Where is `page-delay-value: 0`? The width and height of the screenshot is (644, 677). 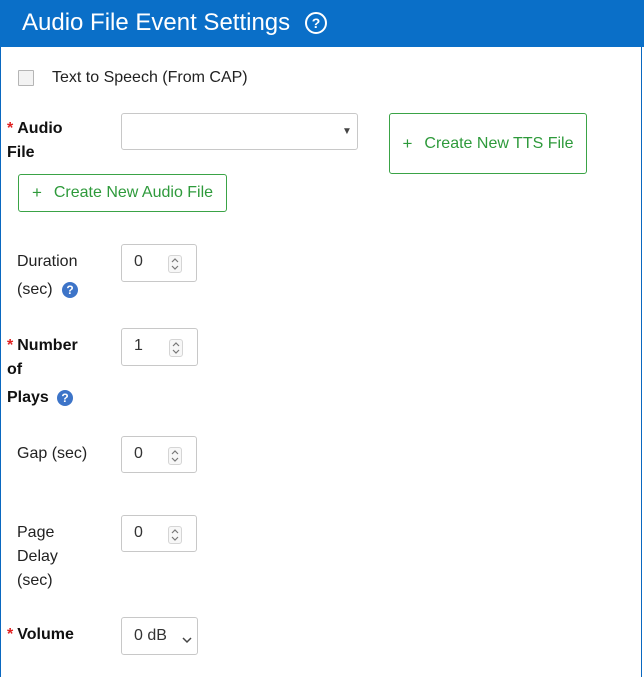 page-delay-value: 0 is located at coordinates (138, 532).